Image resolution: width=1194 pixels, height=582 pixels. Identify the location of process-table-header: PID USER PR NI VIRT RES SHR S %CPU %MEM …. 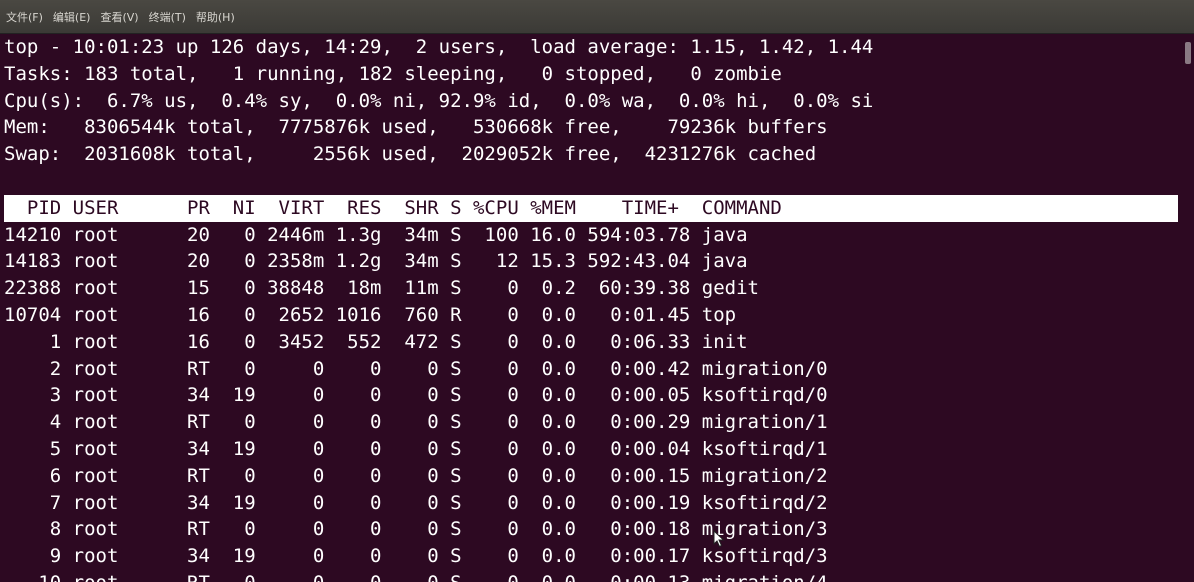
(591, 208).